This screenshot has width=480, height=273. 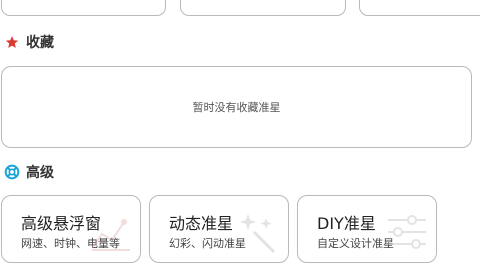 I want to click on lifebuoy-icon, so click(x=12, y=172).